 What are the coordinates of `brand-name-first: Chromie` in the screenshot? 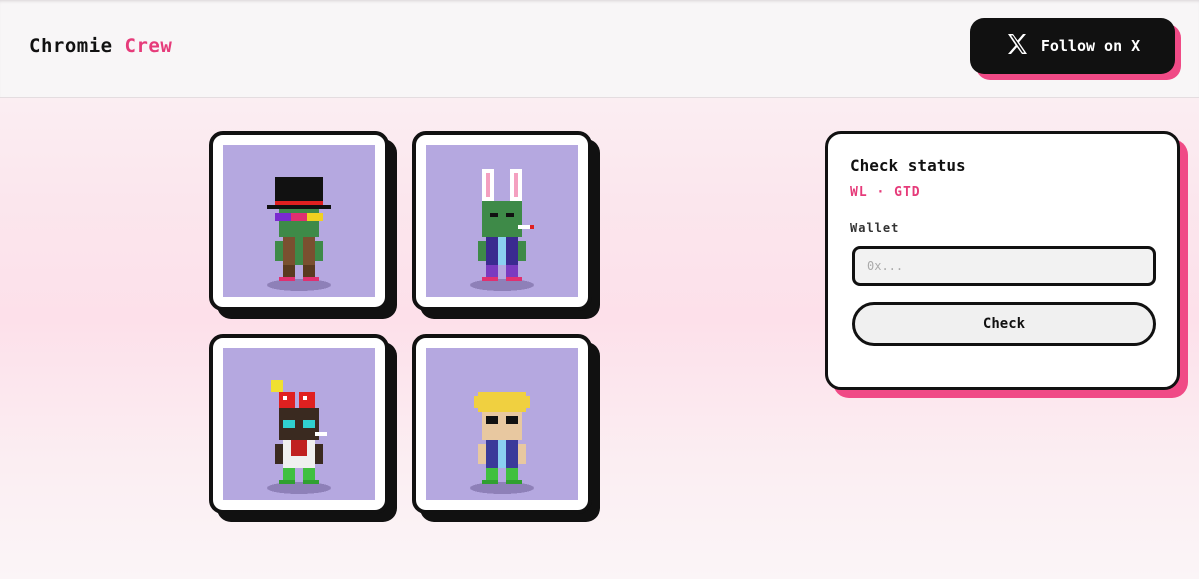 It's located at (71, 46).